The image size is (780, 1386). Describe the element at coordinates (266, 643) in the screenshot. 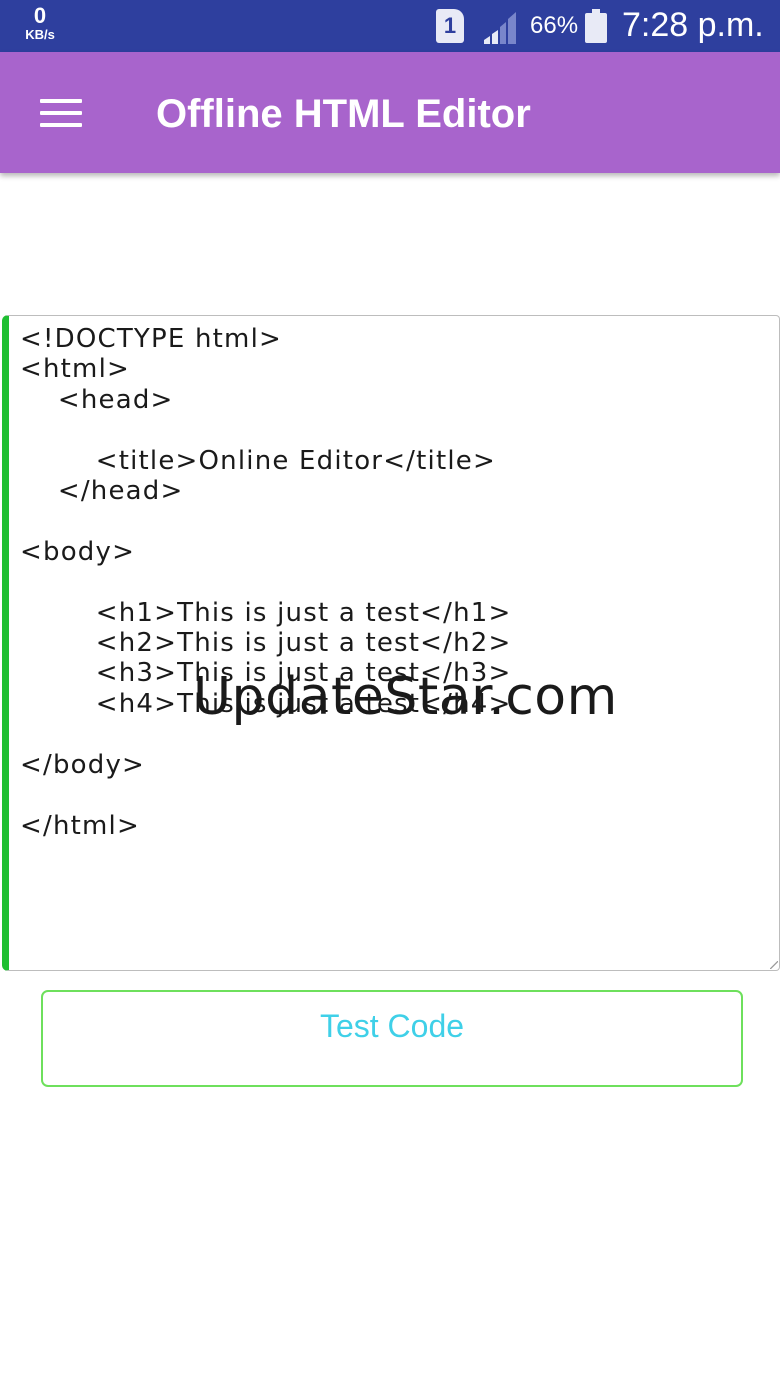

I see `code-line: <h2>This is just a test</h2>` at that location.